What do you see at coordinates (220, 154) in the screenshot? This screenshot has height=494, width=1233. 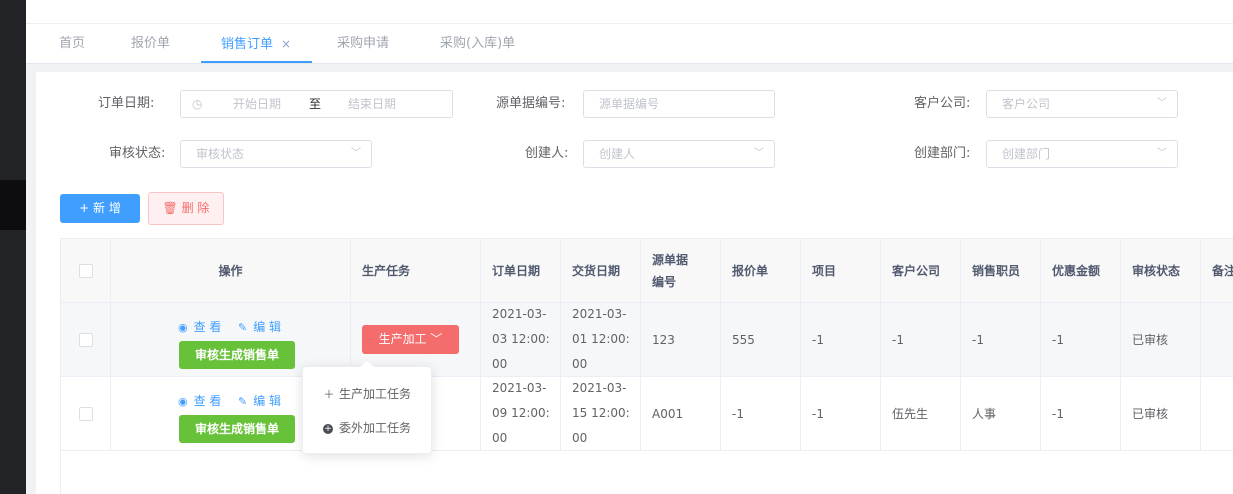 I see `audit-placeholder: 审核状态` at bounding box center [220, 154].